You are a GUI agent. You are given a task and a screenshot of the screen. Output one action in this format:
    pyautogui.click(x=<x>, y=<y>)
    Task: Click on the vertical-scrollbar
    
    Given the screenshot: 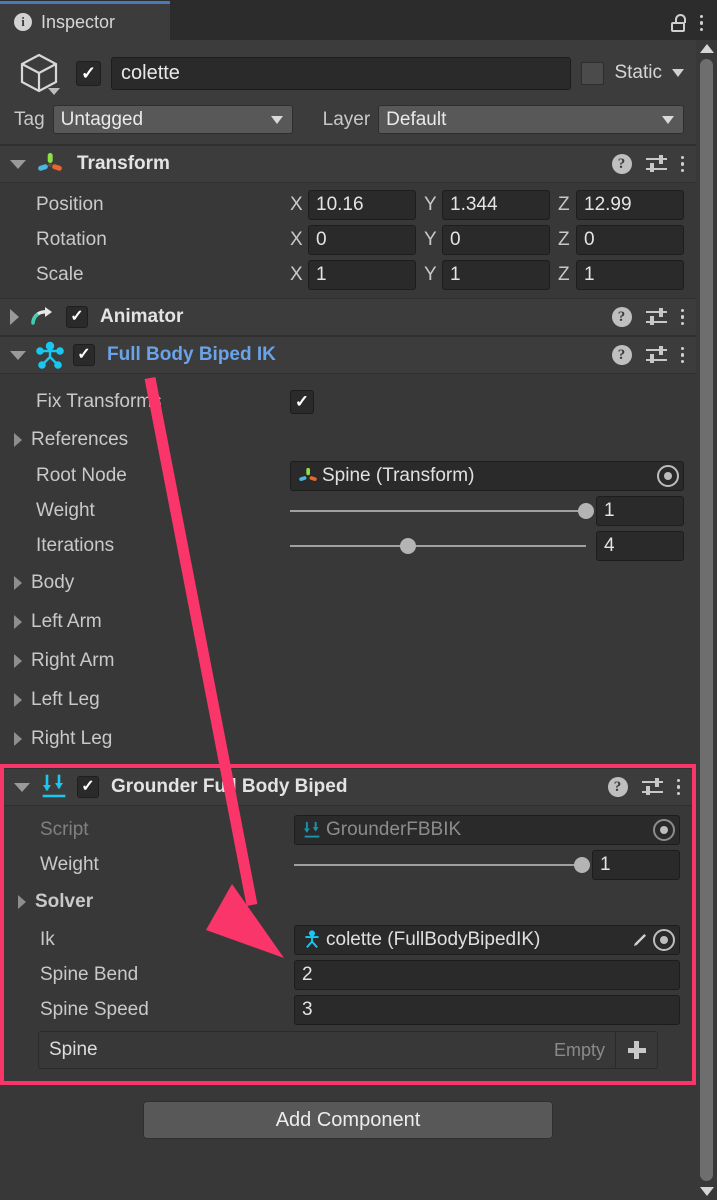 What is the action you would take?
    pyautogui.click(x=706, y=620)
    